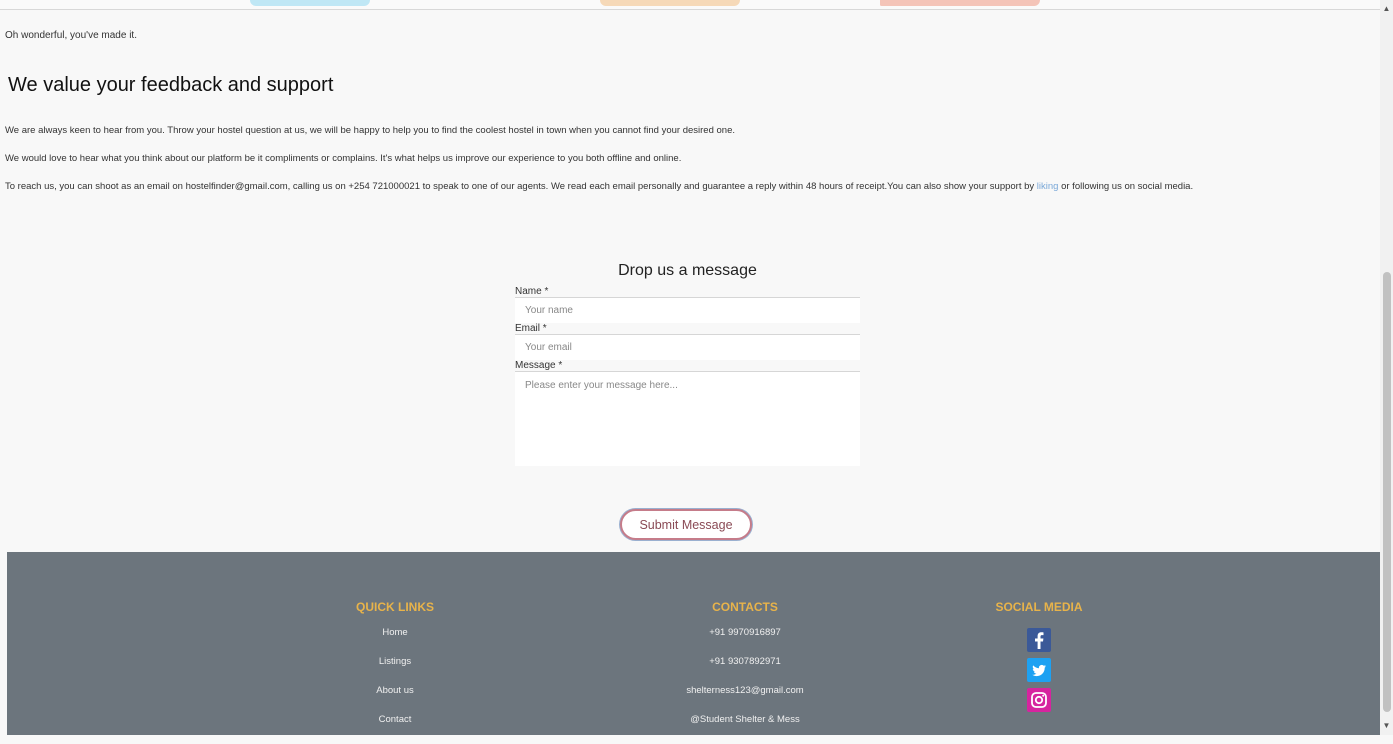  Describe the element at coordinates (745, 607) in the screenshot. I see `contacts-title: CONTACTS` at that location.